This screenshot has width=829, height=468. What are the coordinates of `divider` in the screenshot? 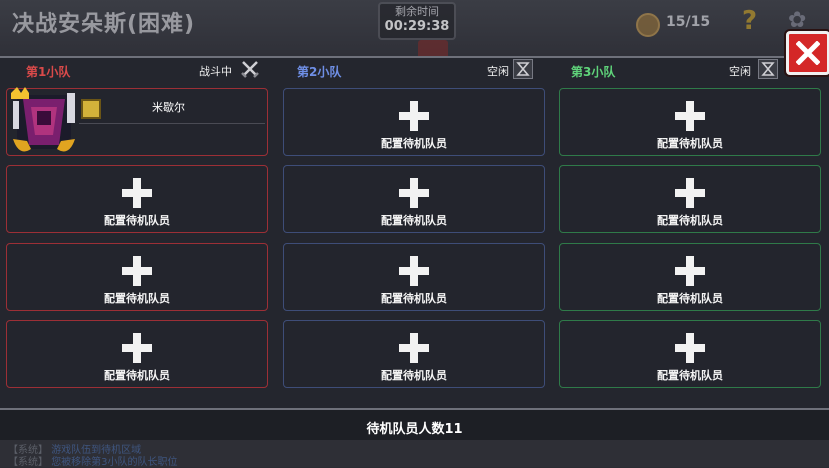 It's located at (172, 123).